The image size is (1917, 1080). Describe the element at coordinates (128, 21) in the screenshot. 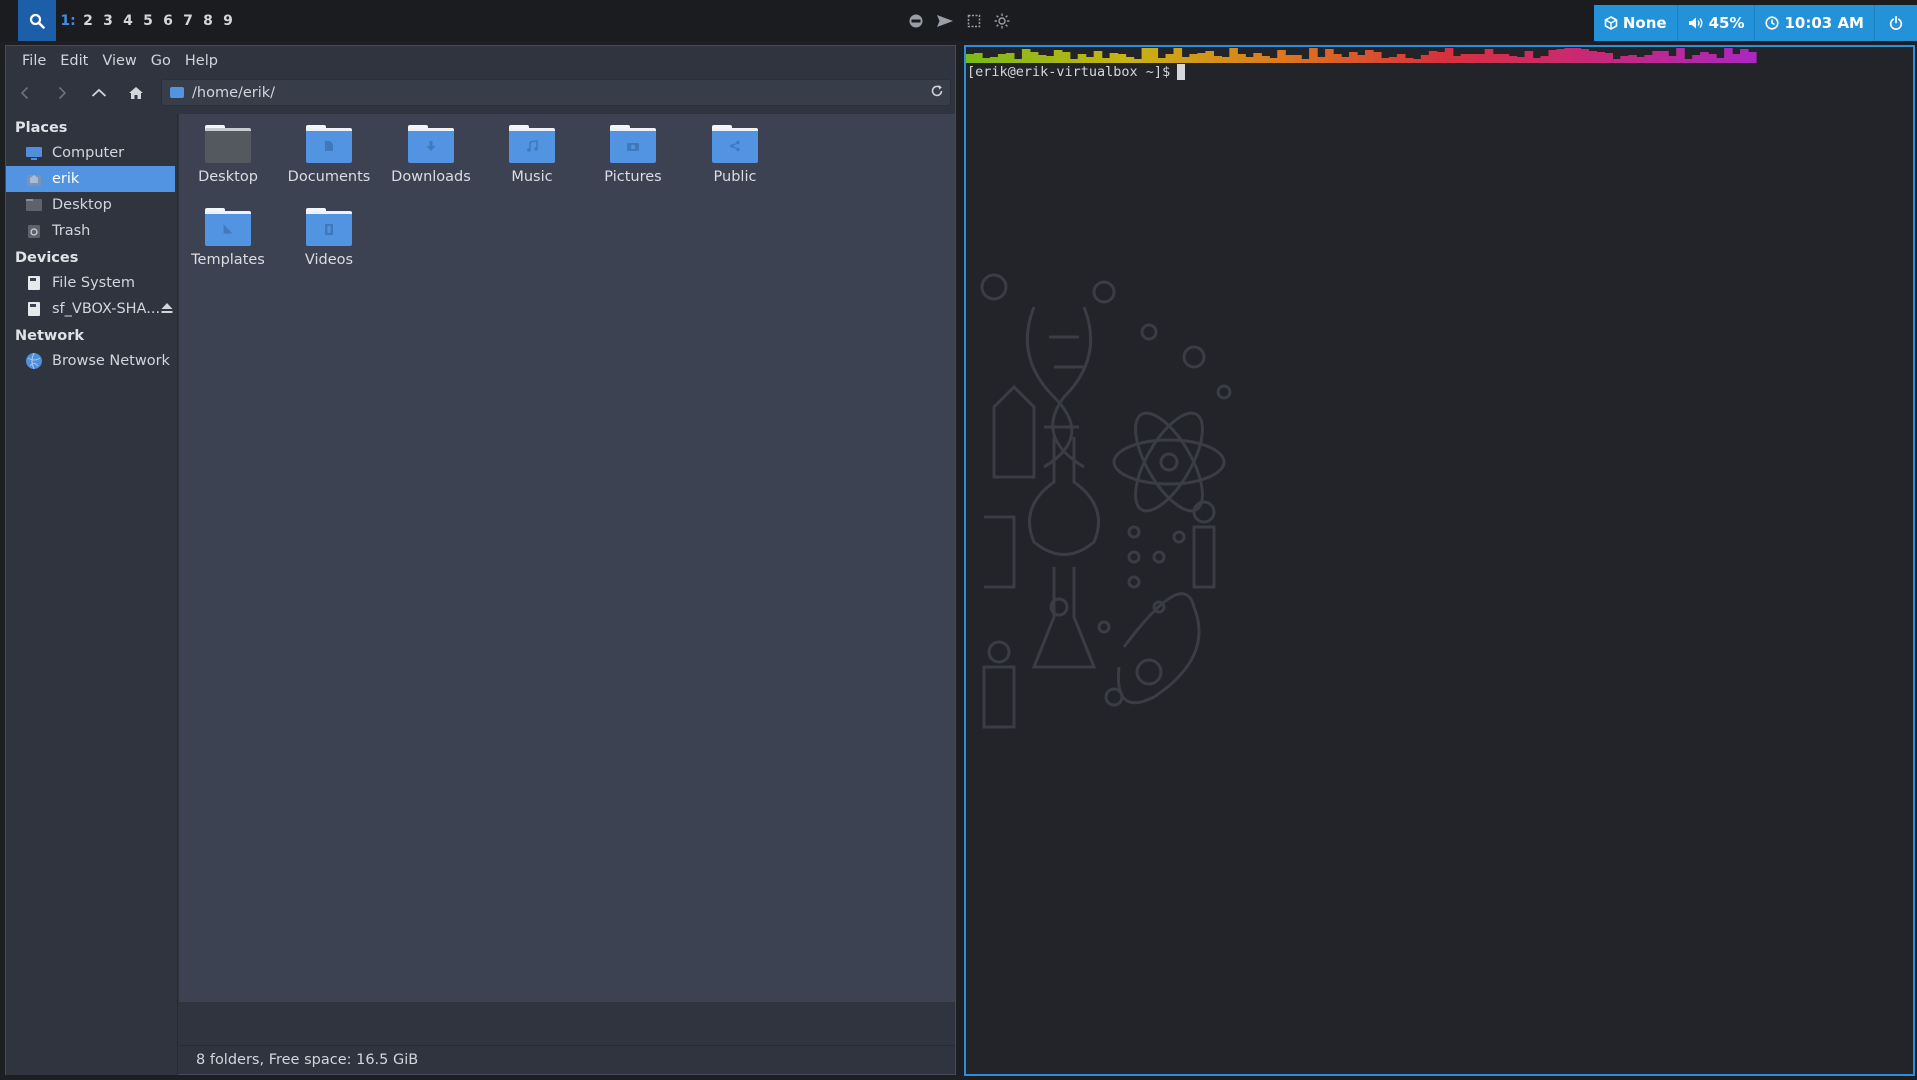

I see `workspace-4: 4` at that location.